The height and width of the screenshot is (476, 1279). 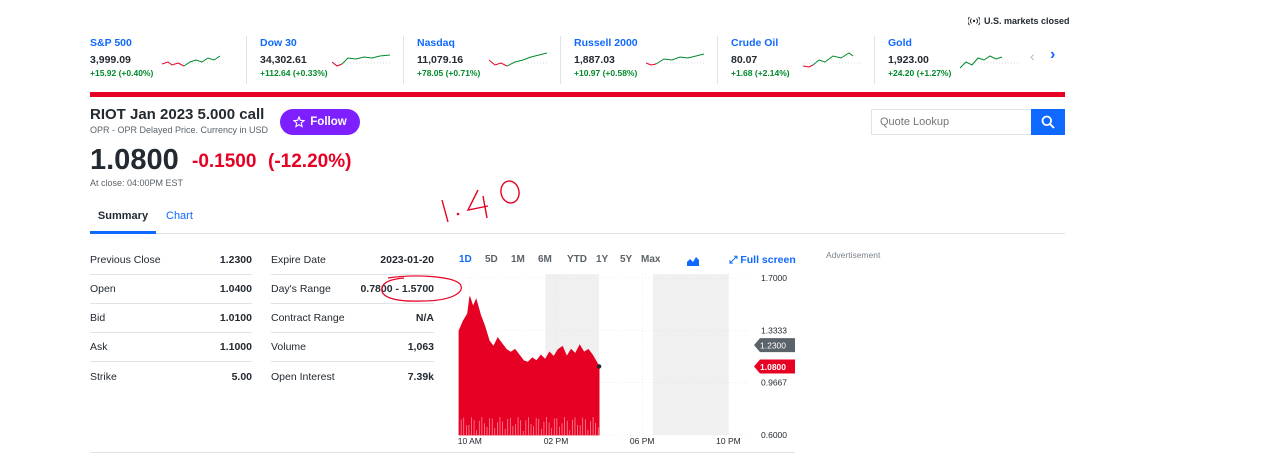 I want to click on broadcast-icon, so click(x=974, y=21).